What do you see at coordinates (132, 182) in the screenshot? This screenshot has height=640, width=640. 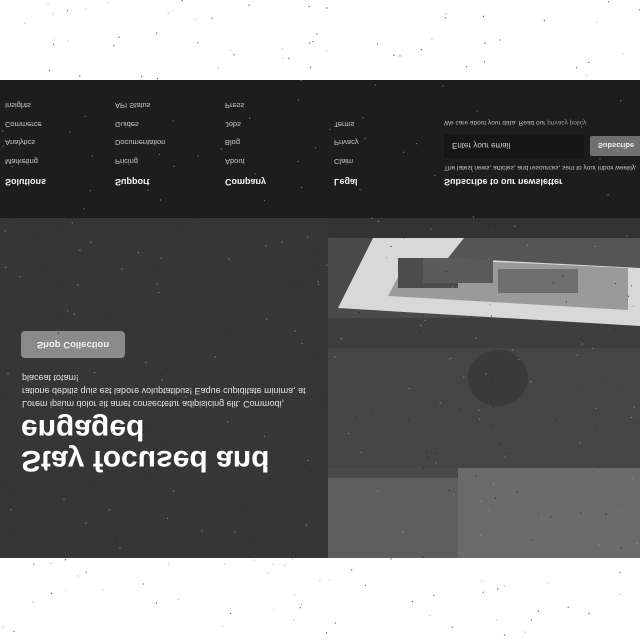 I see `footer-column-title: Support` at bounding box center [132, 182].